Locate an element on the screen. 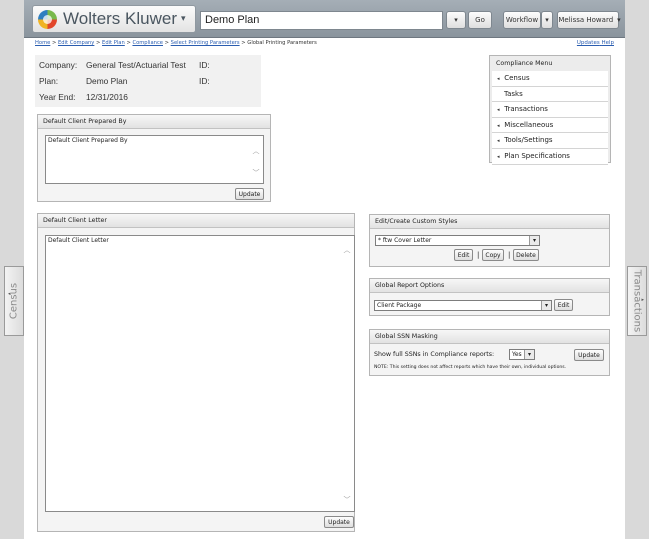  user-menu-button: Melissa Howard ▾ is located at coordinates (589, 20).